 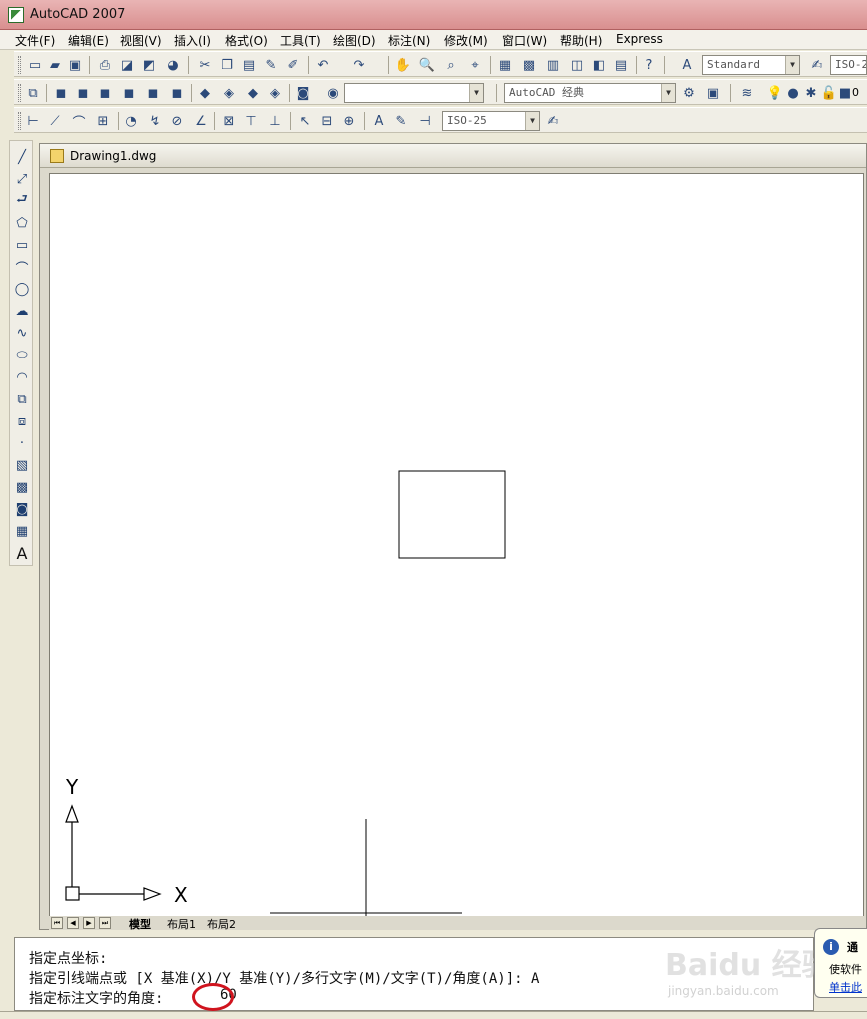 I want to click on menu-insert: 插入(I), so click(x=192, y=40).